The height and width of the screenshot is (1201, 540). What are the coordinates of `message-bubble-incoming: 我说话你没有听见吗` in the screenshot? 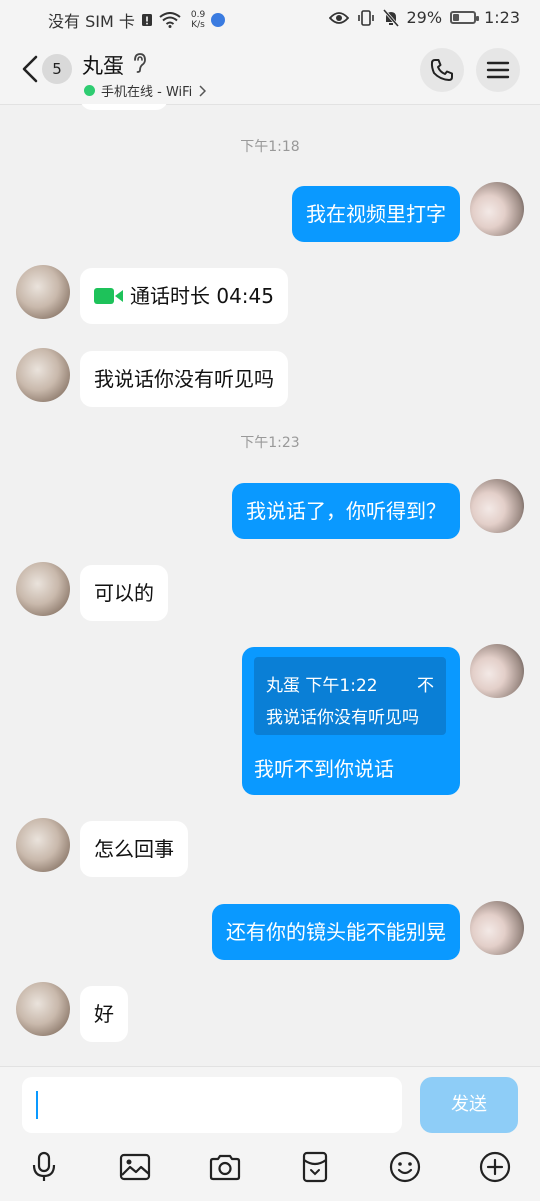 It's located at (184, 379).